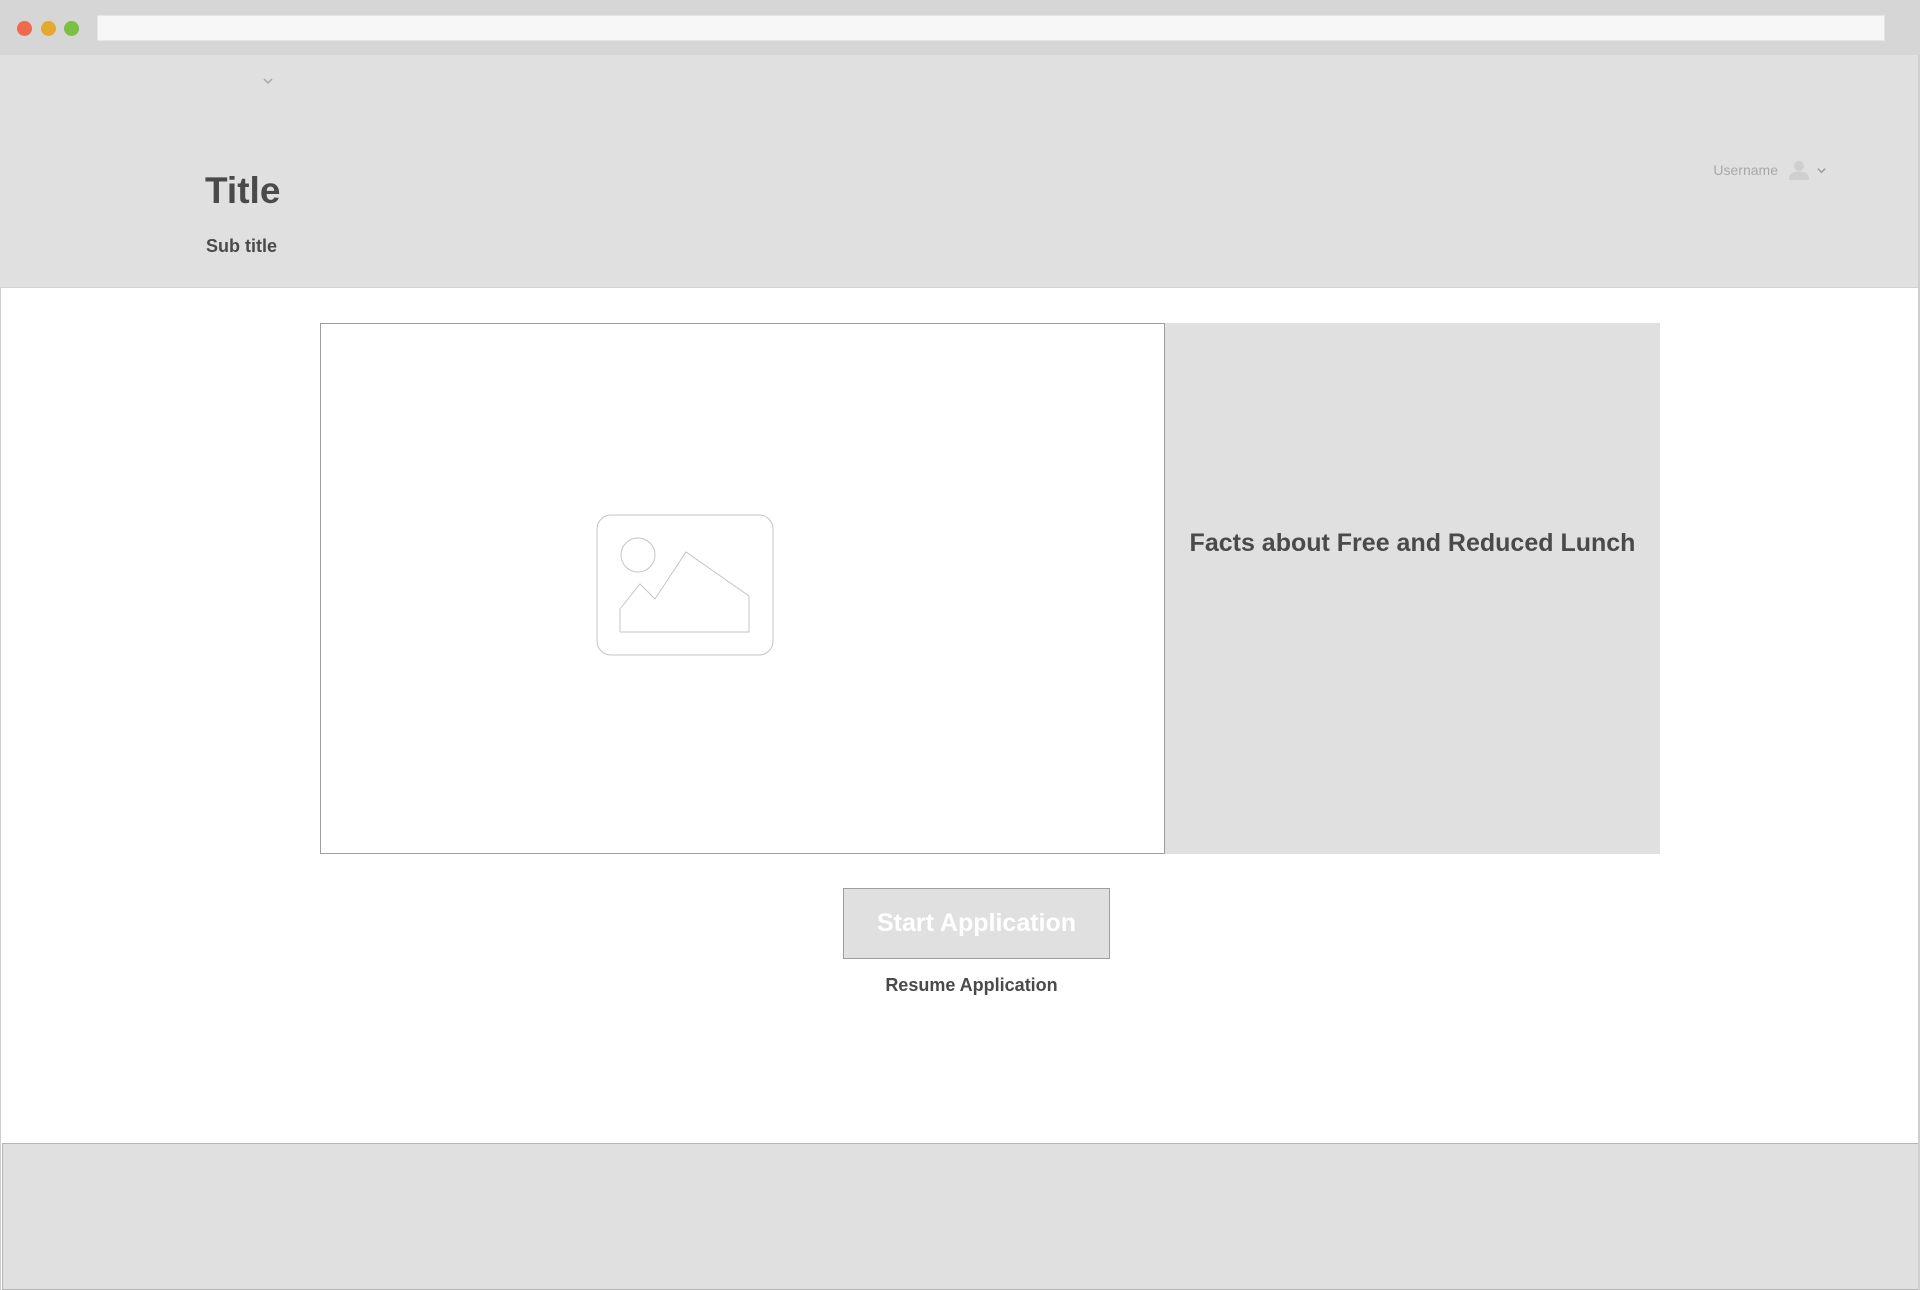  What do you see at coordinates (991, 28) in the screenshot?
I see `address-bar` at bounding box center [991, 28].